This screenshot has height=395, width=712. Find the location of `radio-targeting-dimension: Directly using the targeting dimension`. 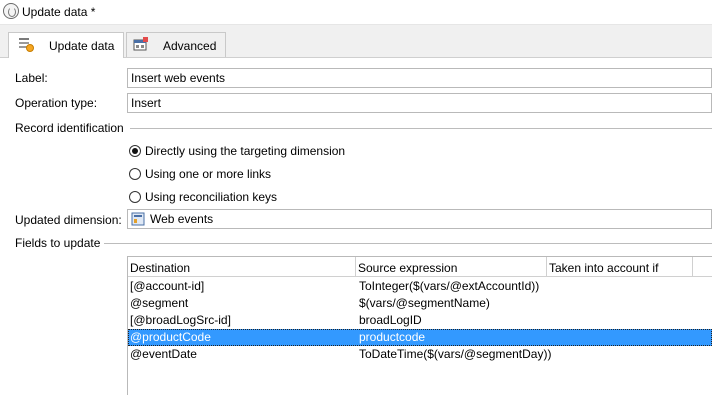

radio-targeting-dimension: Directly using the targeting dimension is located at coordinates (249, 152).